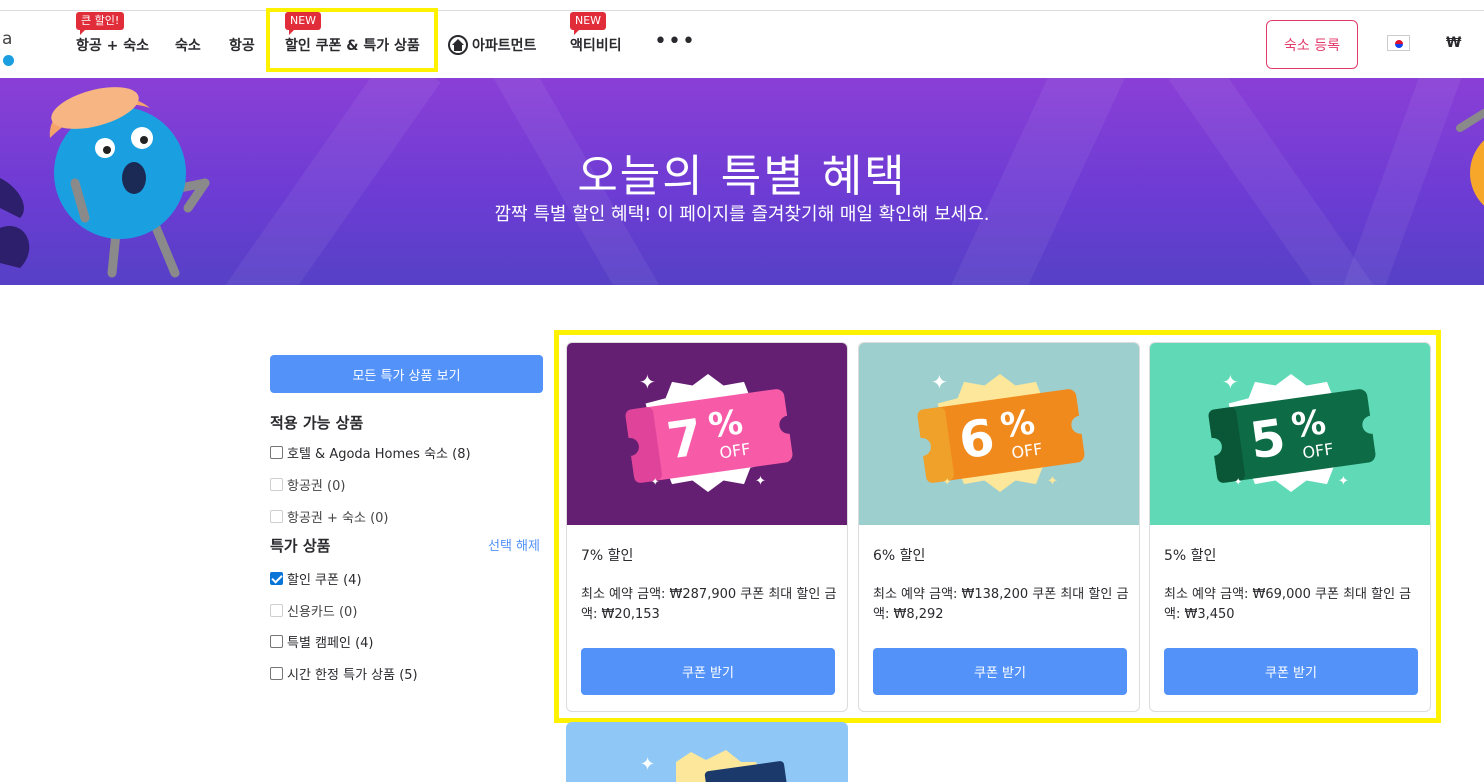  What do you see at coordinates (588, 23) in the screenshot?
I see `nav-badge-new-activities: NEW` at bounding box center [588, 23].